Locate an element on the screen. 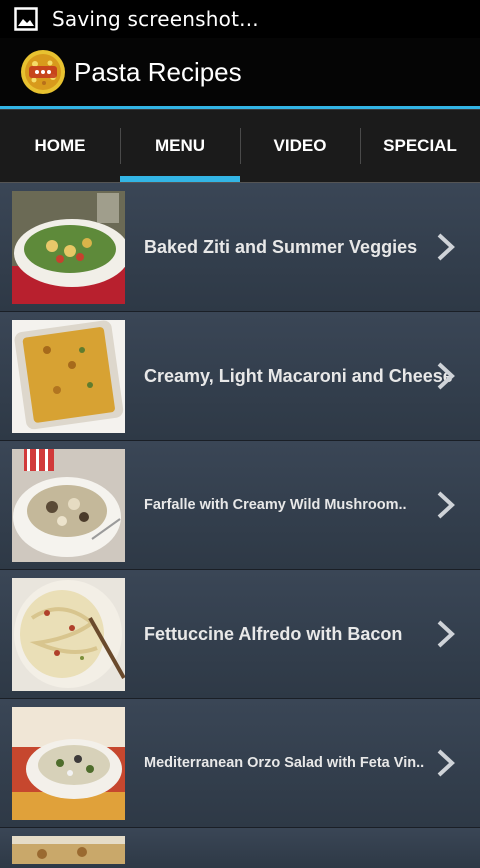 This screenshot has height=868, width=480. recipe-thumbnail-fettuccine is located at coordinates (68, 634).